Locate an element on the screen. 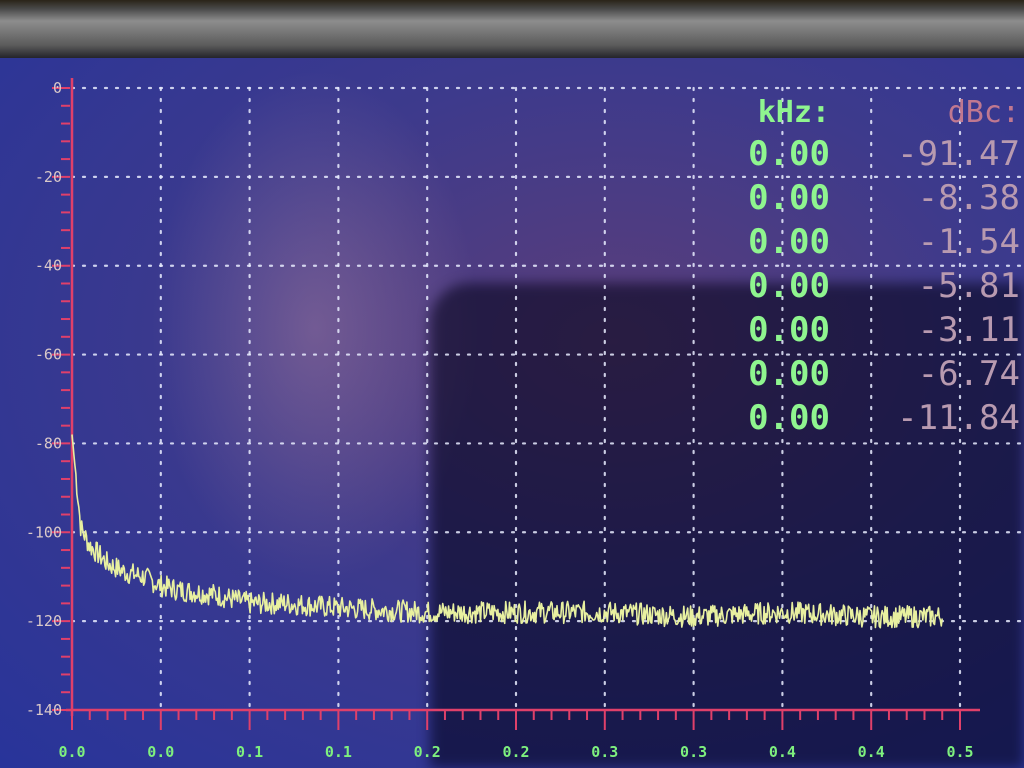  y-tick-label: -40 is located at coordinates (48, 266).